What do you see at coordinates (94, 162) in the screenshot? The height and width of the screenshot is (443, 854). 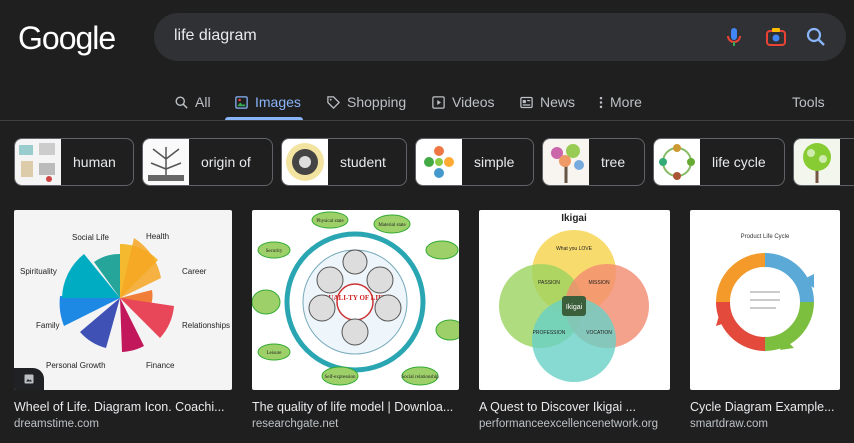 I see `chip-label: human` at bounding box center [94, 162].